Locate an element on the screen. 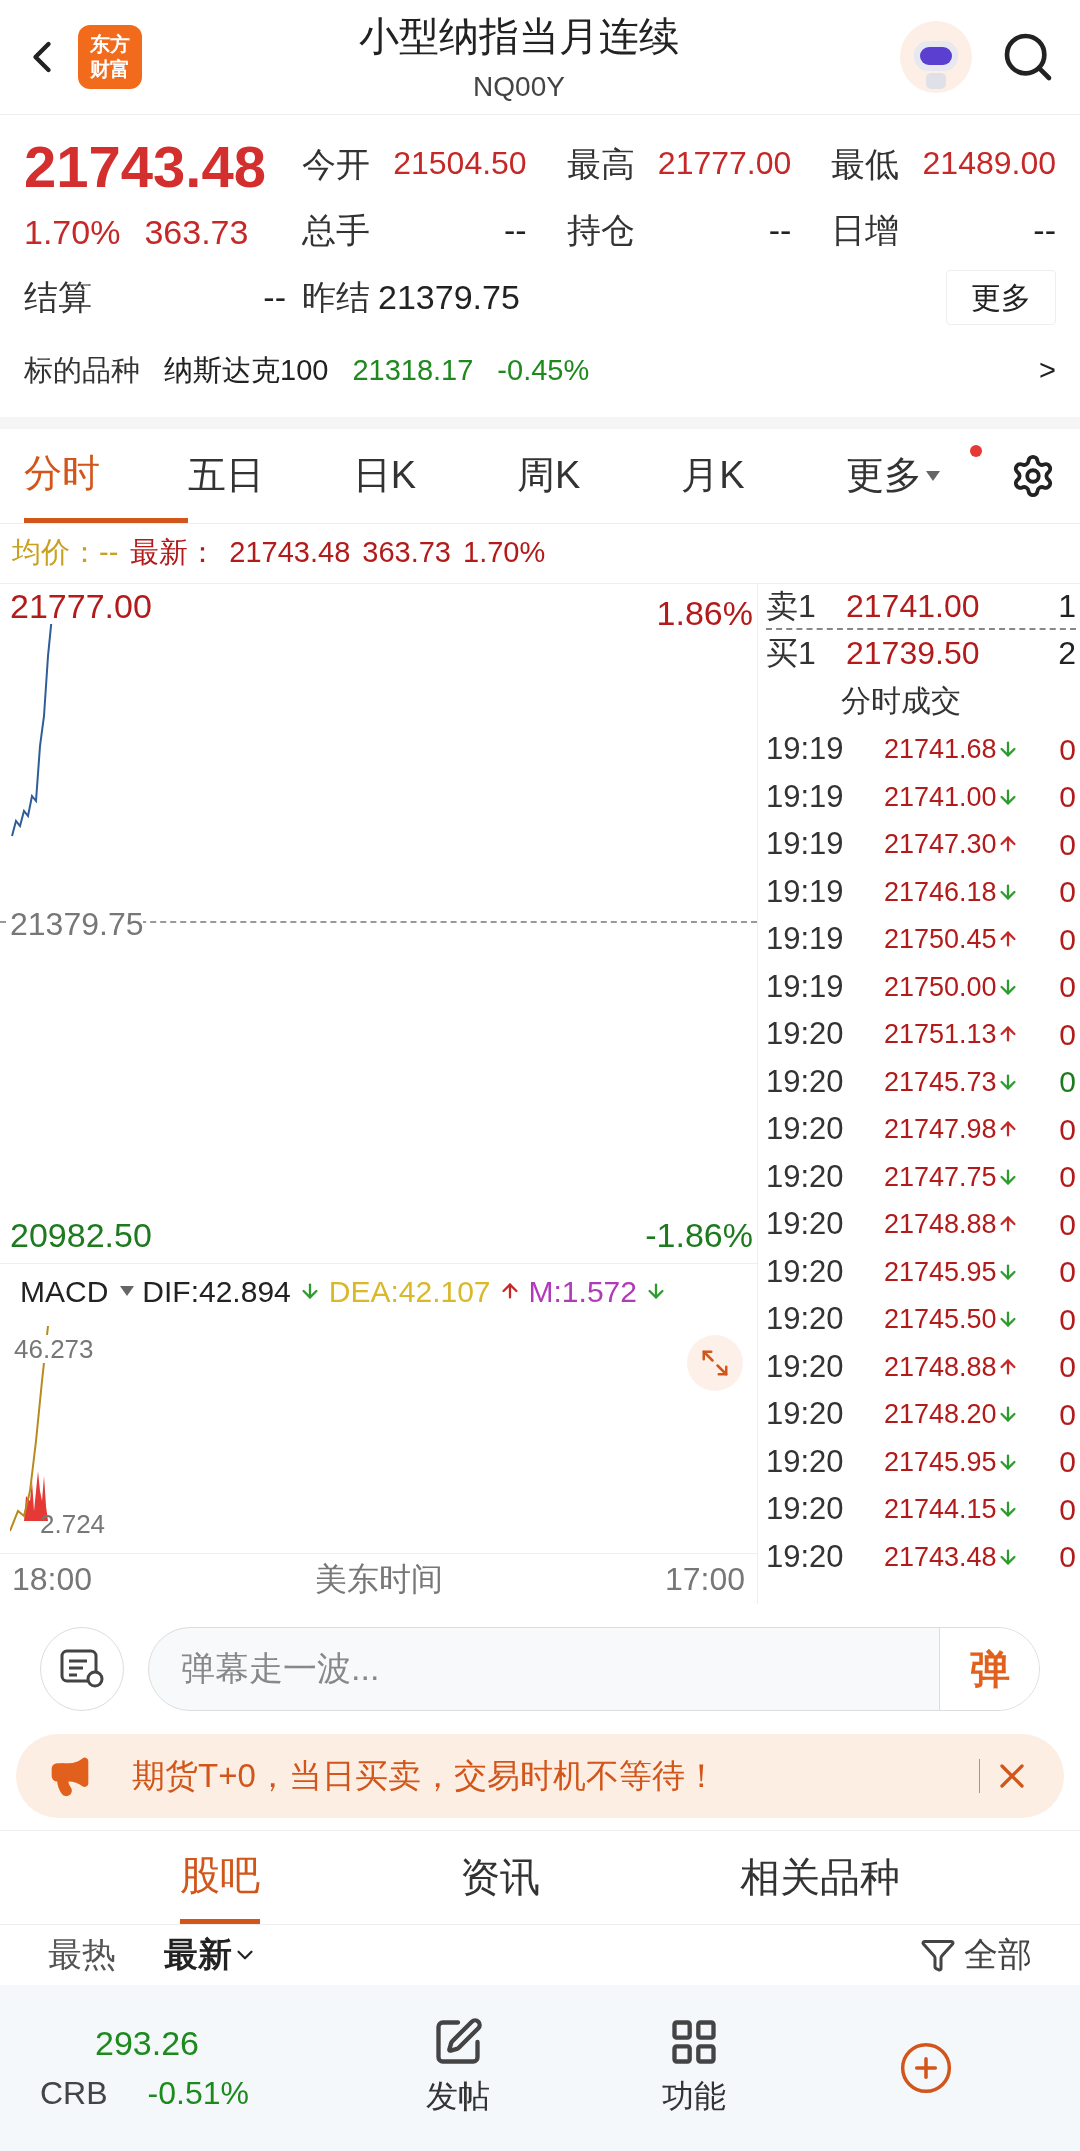  chart-tab: 分时 is located at coordinates (106, 475).